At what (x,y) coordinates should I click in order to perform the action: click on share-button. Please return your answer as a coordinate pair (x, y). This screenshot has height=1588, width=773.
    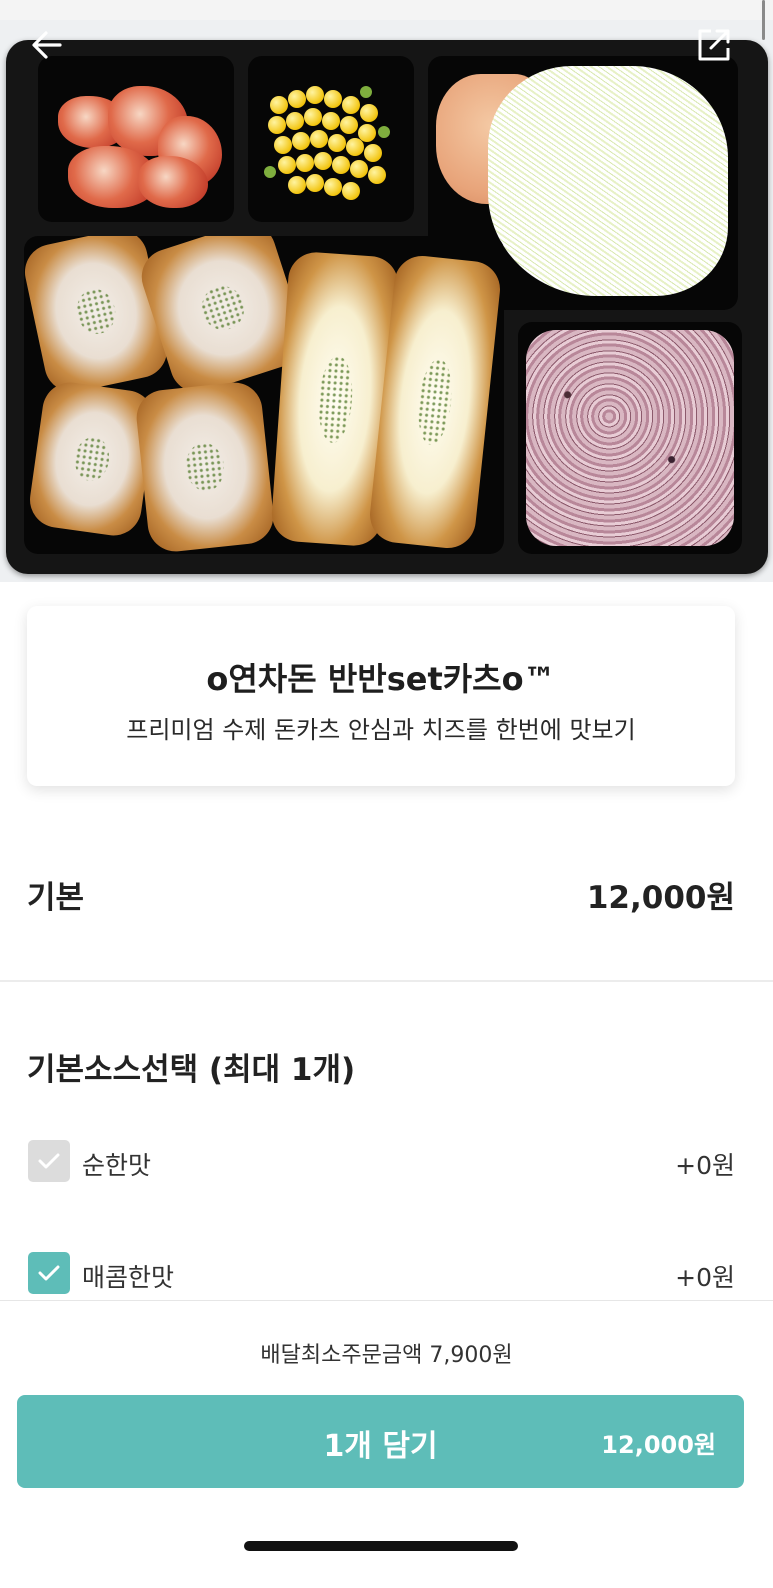
    Looking at the image, I should click on (714, 45).